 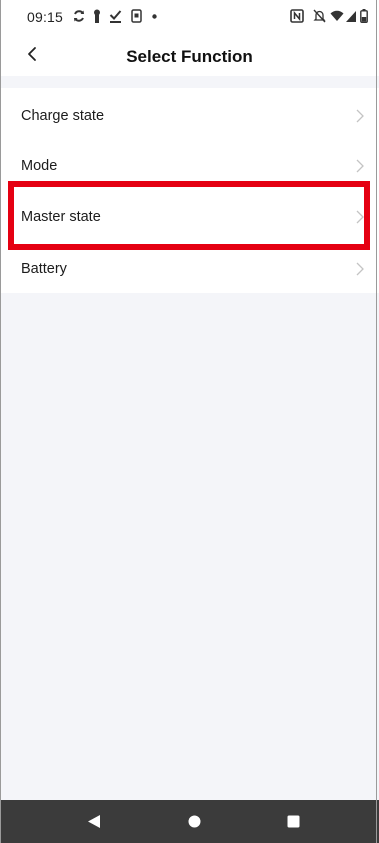 What do you see at coordinates (136, 16) in the screenshot?
I see `screenshot-icon` at bounding box center [136, 16].